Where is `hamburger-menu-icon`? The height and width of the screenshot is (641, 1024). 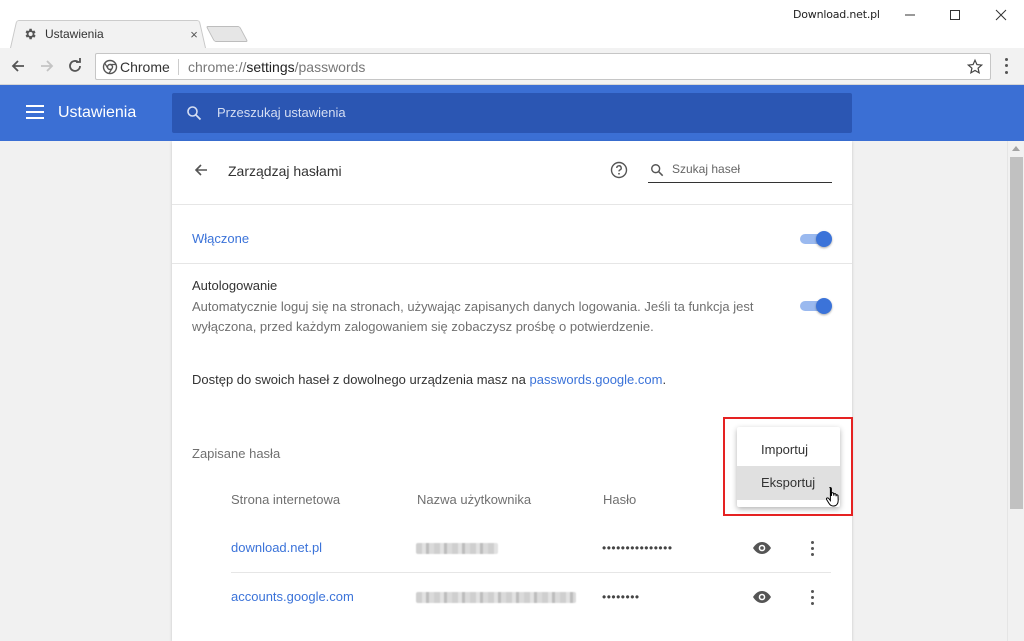
hamburger-menu-icon is located at coordinates (35, 112).